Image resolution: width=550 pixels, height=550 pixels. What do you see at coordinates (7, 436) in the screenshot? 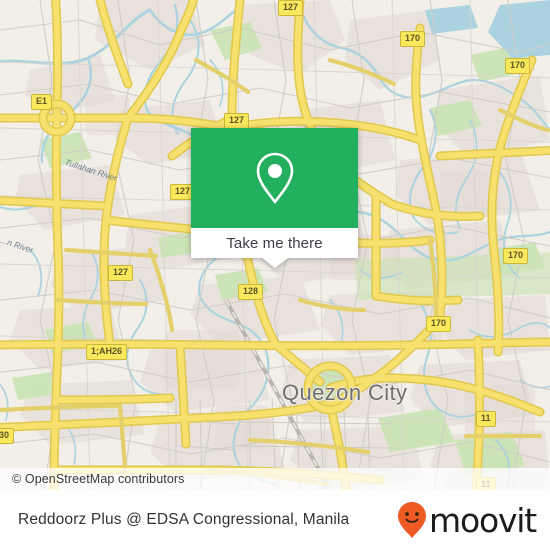
I see `road-shield: 30` at bounding box center [7, 436].